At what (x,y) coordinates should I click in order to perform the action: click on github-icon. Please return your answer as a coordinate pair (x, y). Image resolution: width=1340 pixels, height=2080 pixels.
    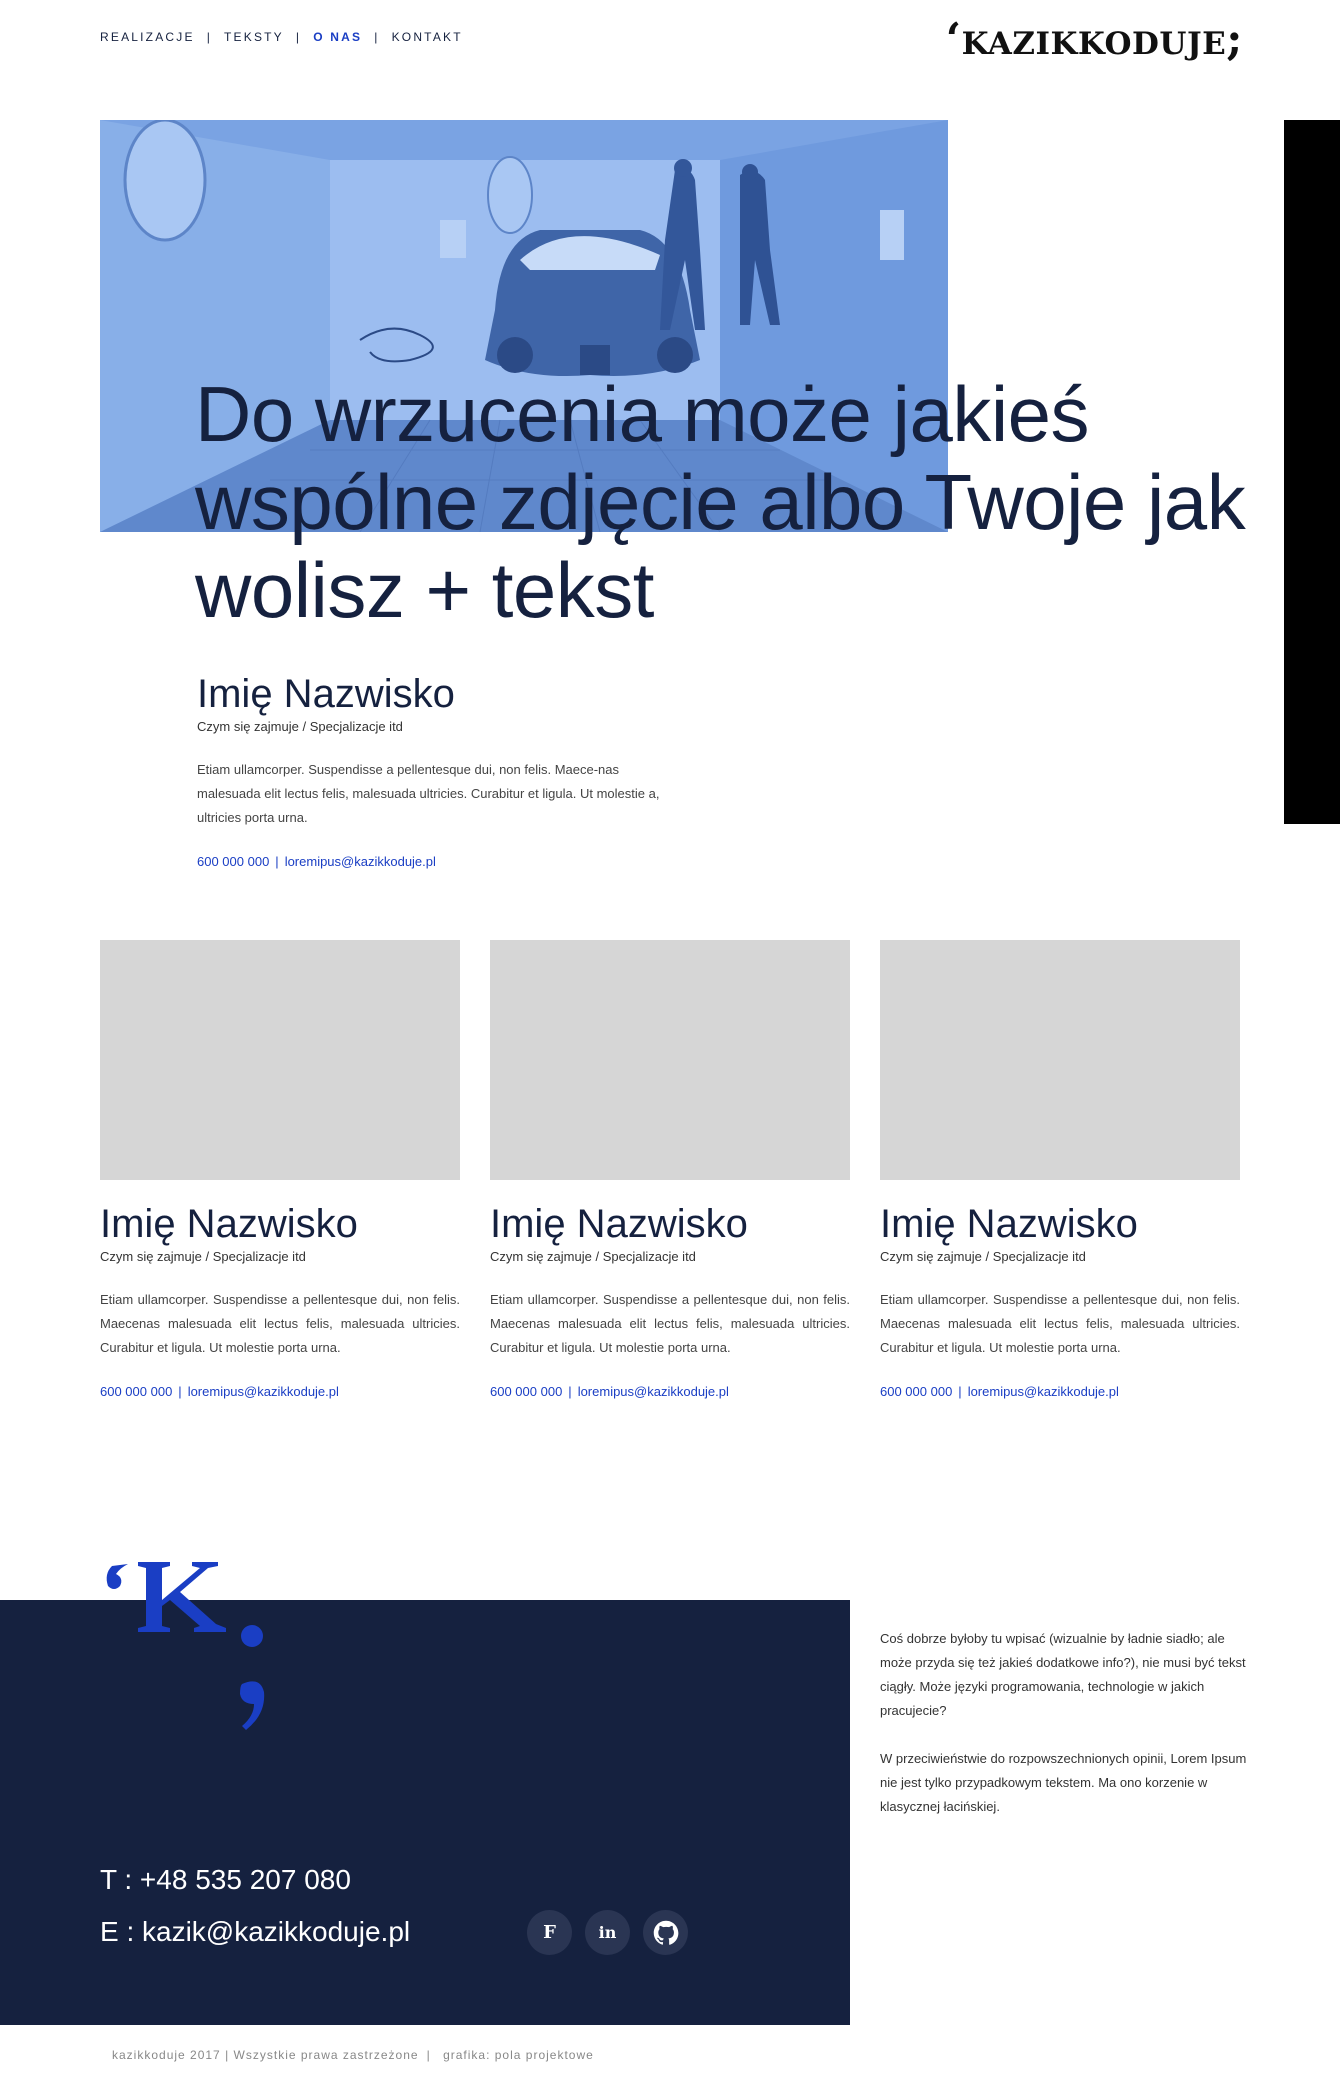
    Looking at the image, I should click on (665, 1932).